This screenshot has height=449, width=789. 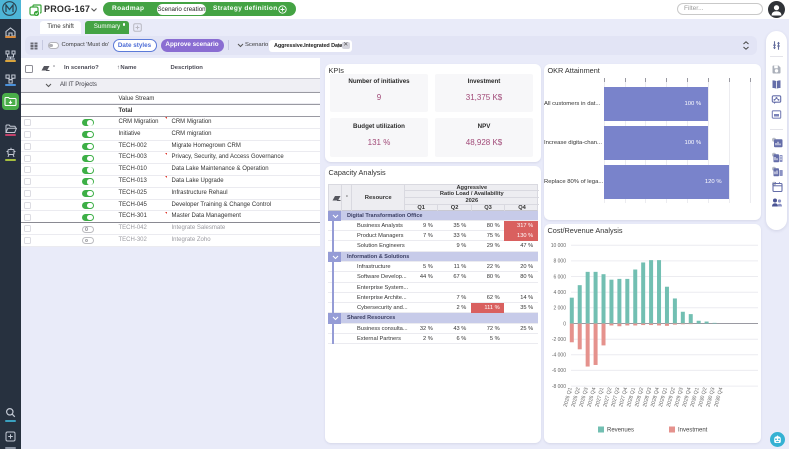 What do you see at coordinates (559, 261) in the screenshot?
I see `svg-text: 8 000` at bounding box center [559, 261].